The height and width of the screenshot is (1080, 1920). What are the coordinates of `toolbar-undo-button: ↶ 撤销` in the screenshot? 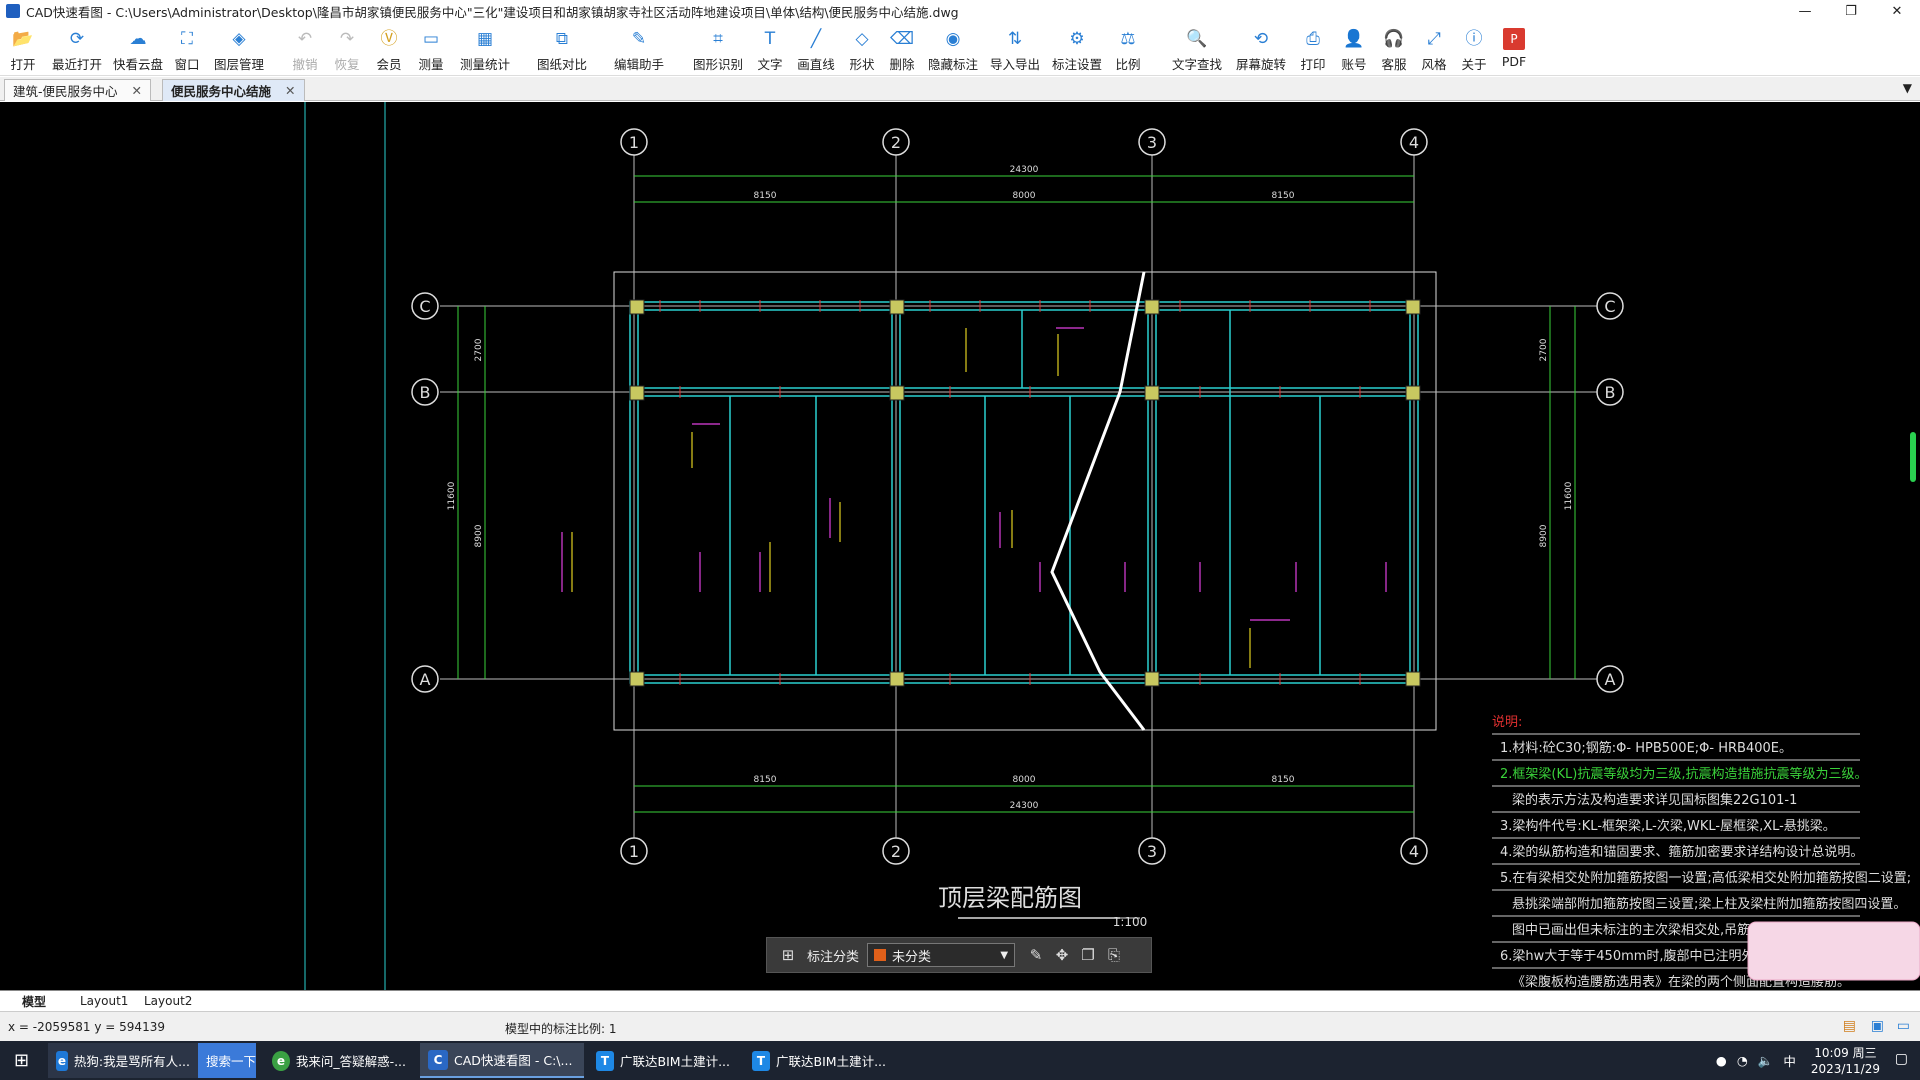 It's located at (305, 49).